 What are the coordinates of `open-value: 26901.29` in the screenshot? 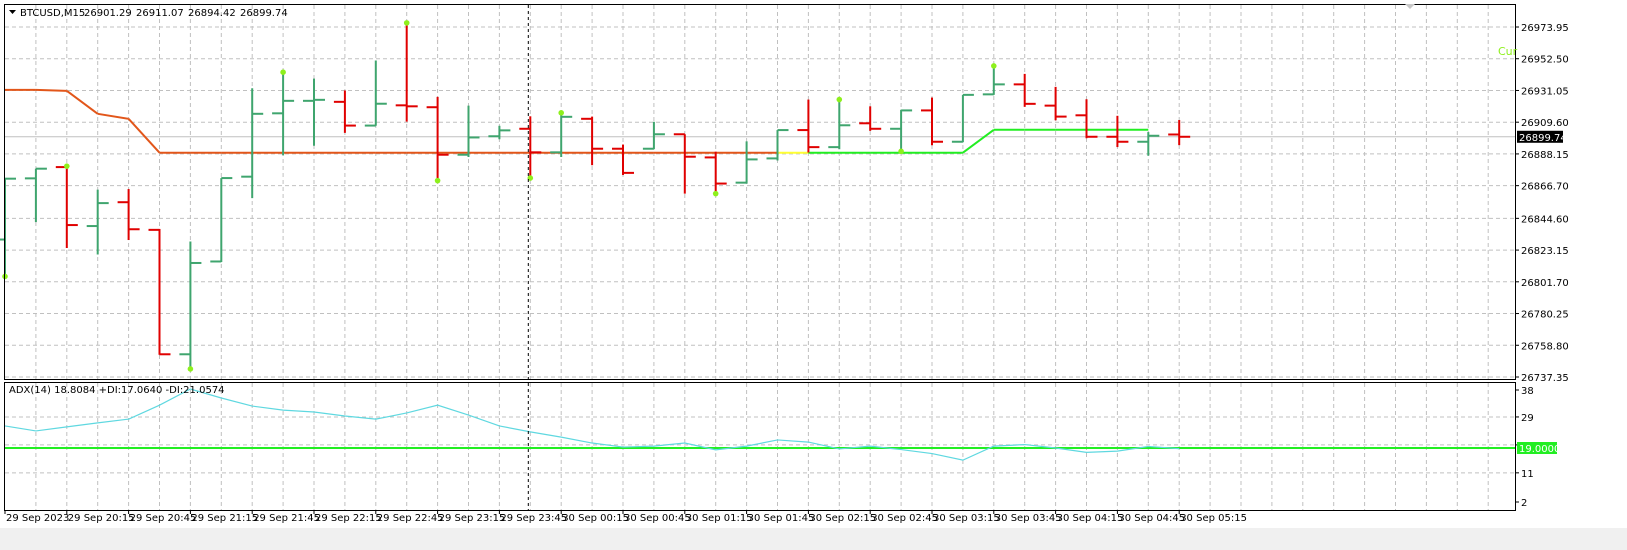 It's located at (108, 13).